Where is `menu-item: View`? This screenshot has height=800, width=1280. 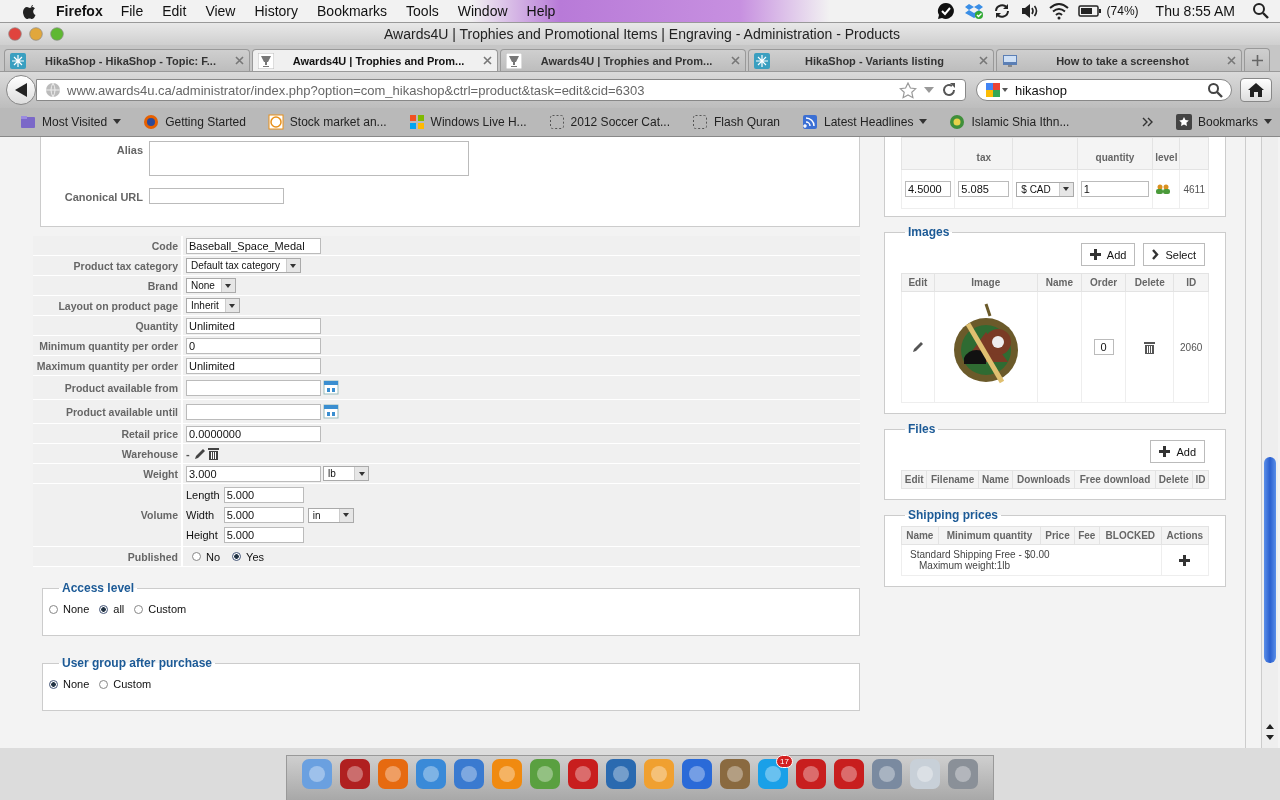
menu-item: View is located at coordinates (220, 11).